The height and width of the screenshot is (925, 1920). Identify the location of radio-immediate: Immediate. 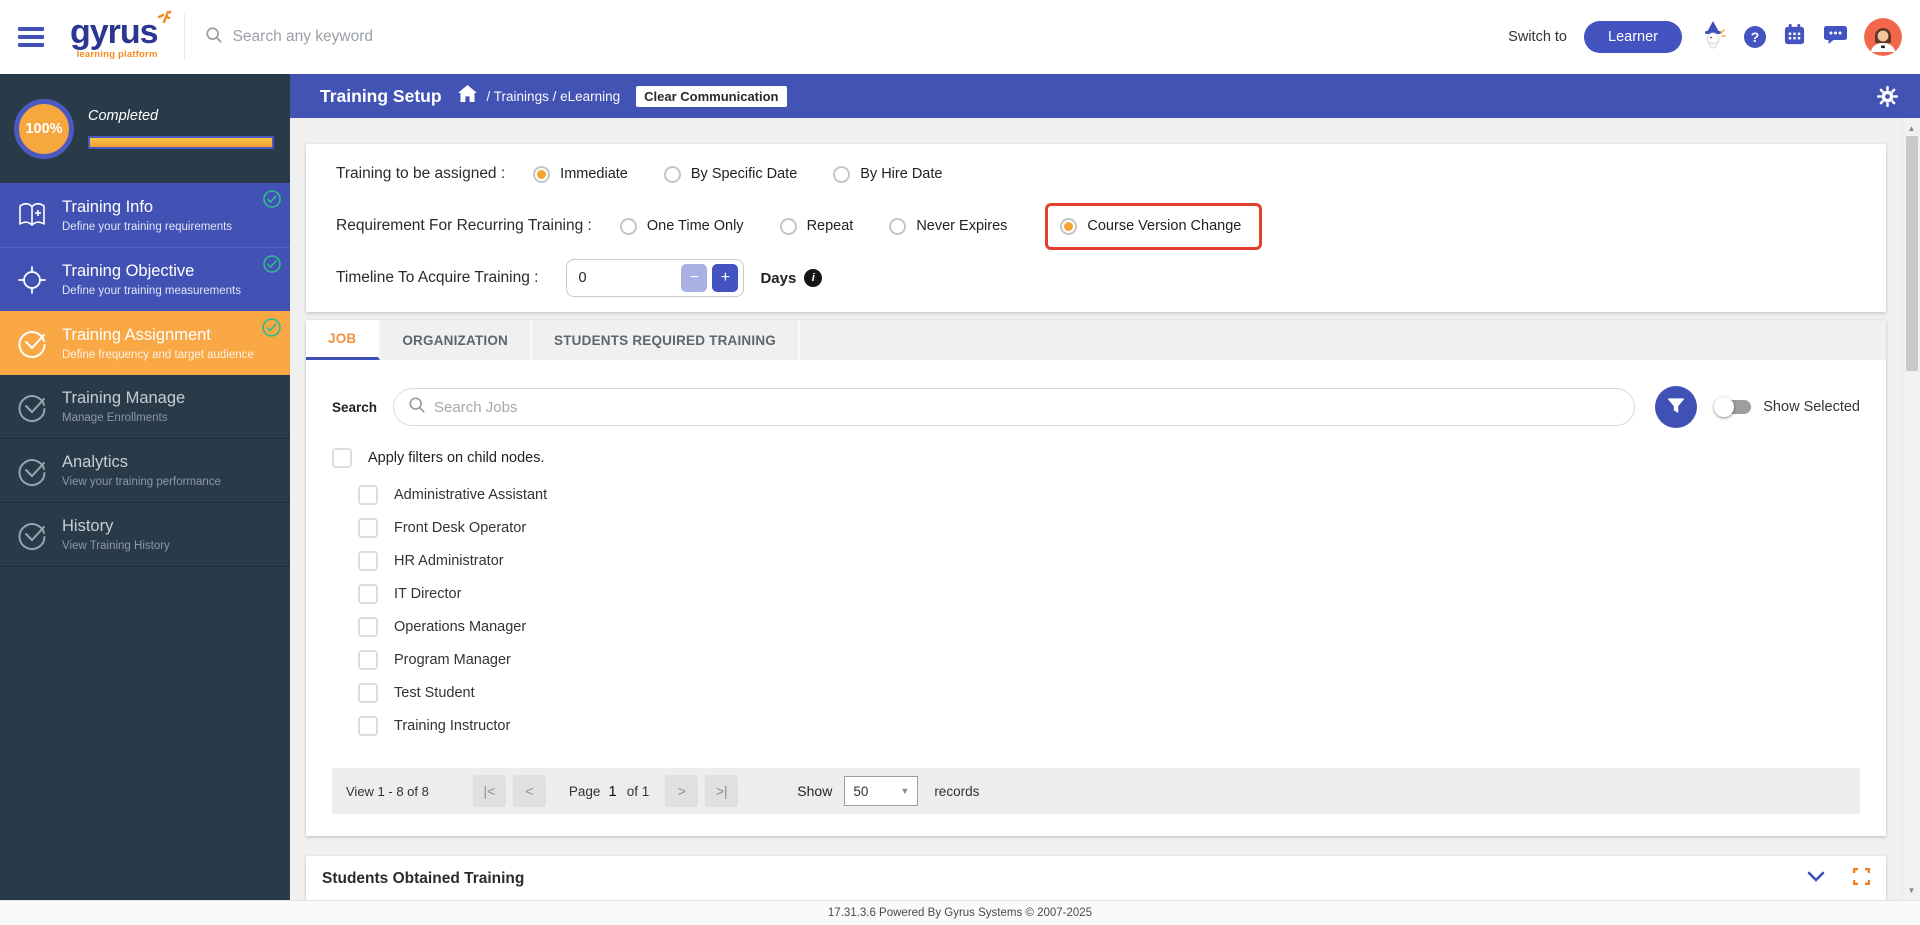
(580, 174).